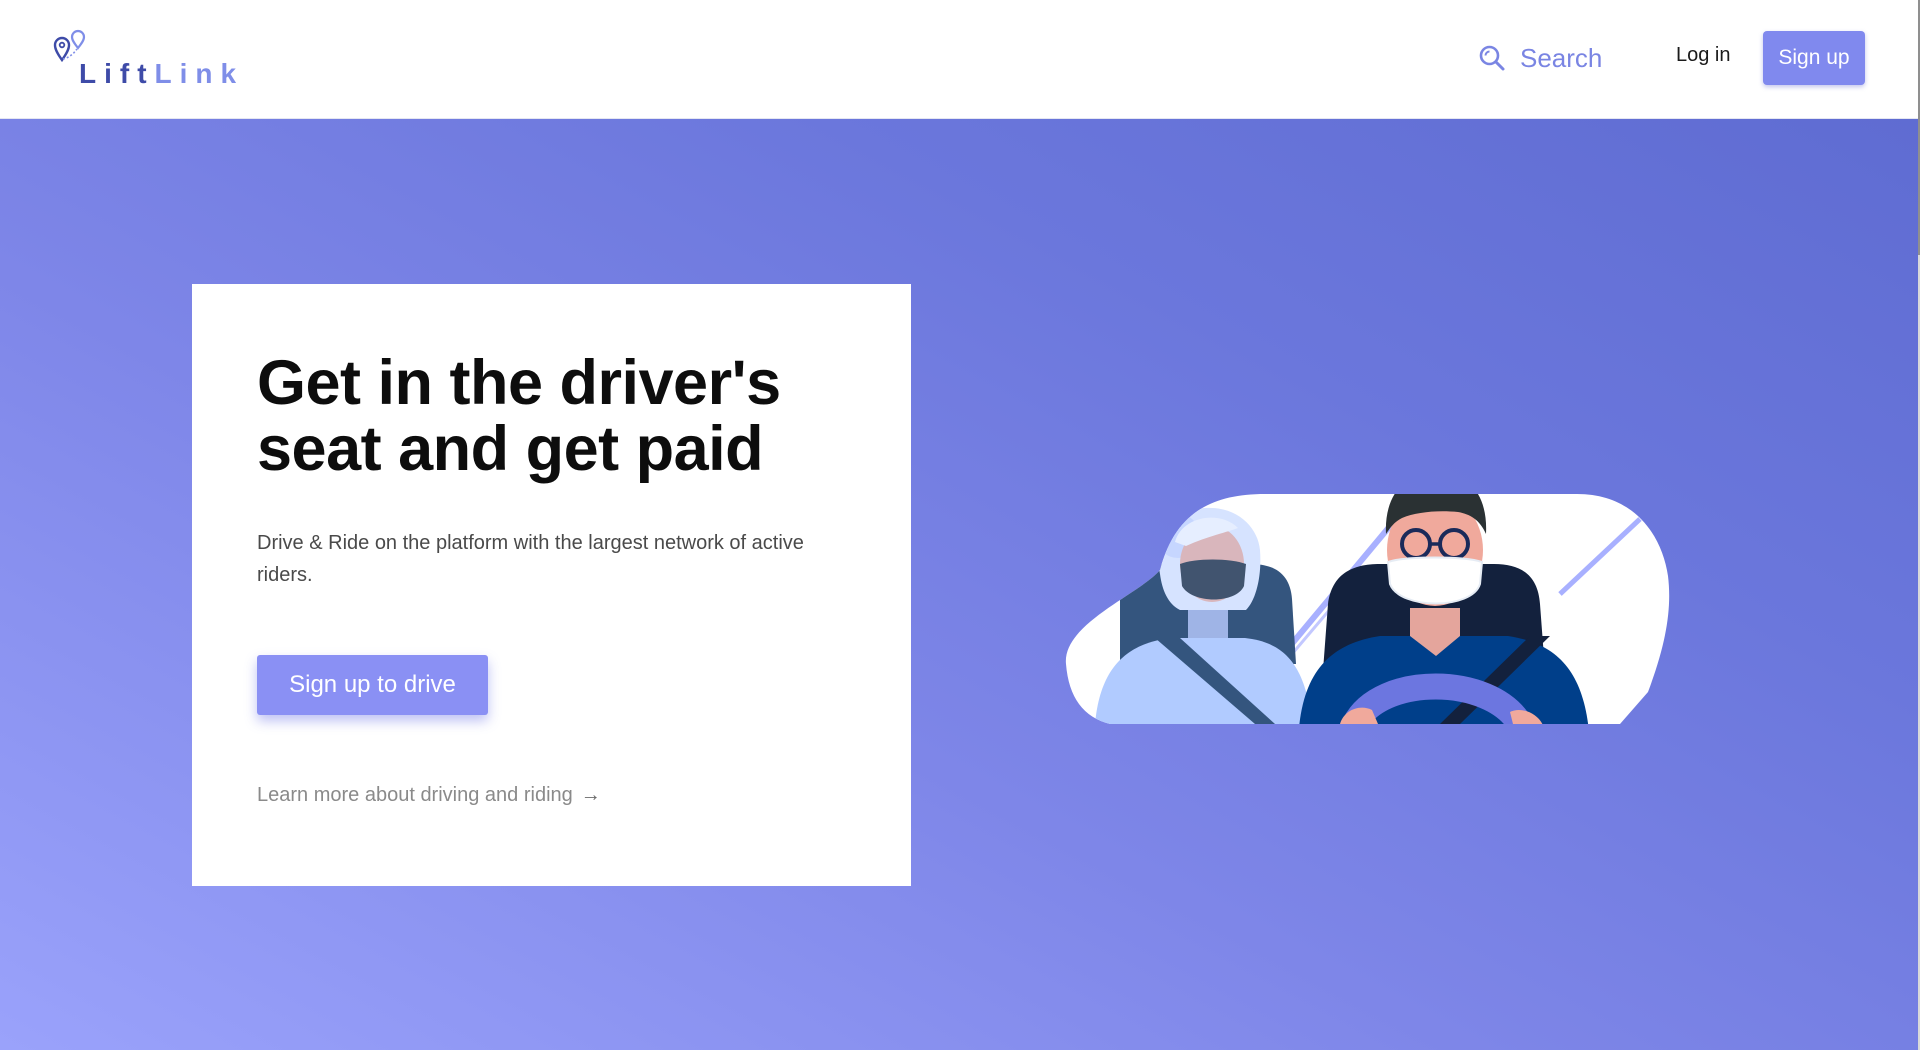 Image resolution: width=1920 pixels, height=1050 pixels. Describe the element at coordinates (1367, 609) in the screenshot. I see `driver-passenger-illustration` at that location.